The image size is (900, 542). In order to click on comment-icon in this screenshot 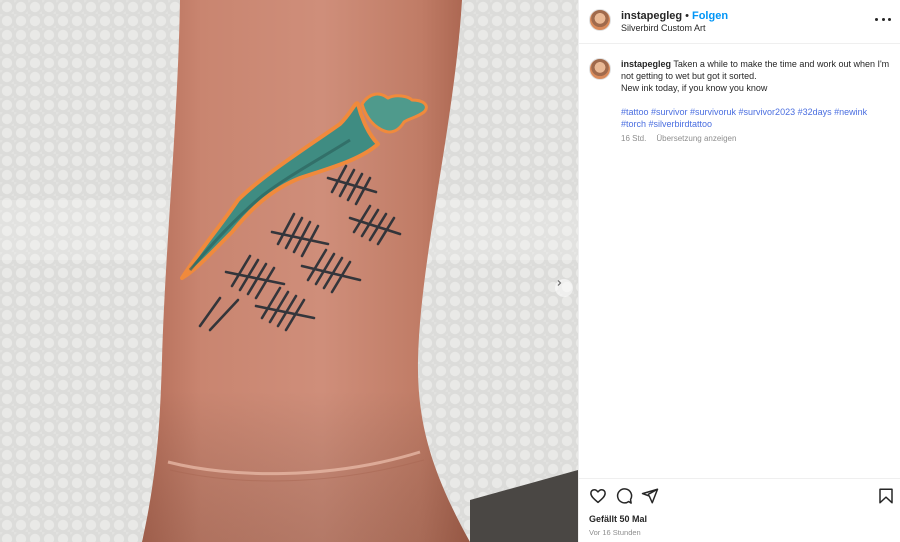, I will do `click(624, 496)`.